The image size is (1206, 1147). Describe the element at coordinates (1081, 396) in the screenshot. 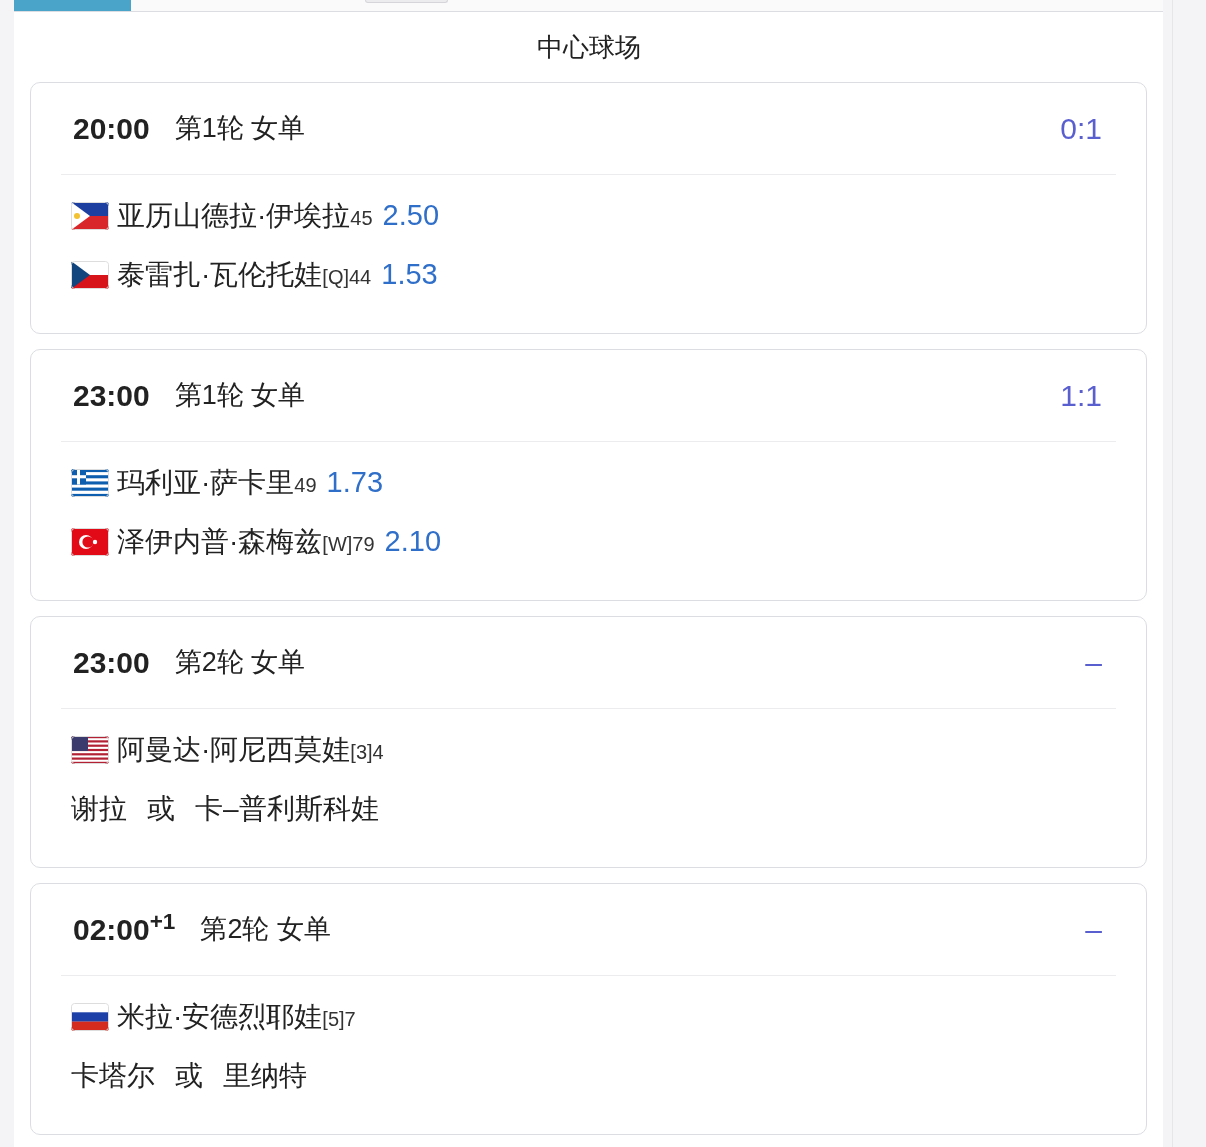

I see `match-score: 1:1` at that location.